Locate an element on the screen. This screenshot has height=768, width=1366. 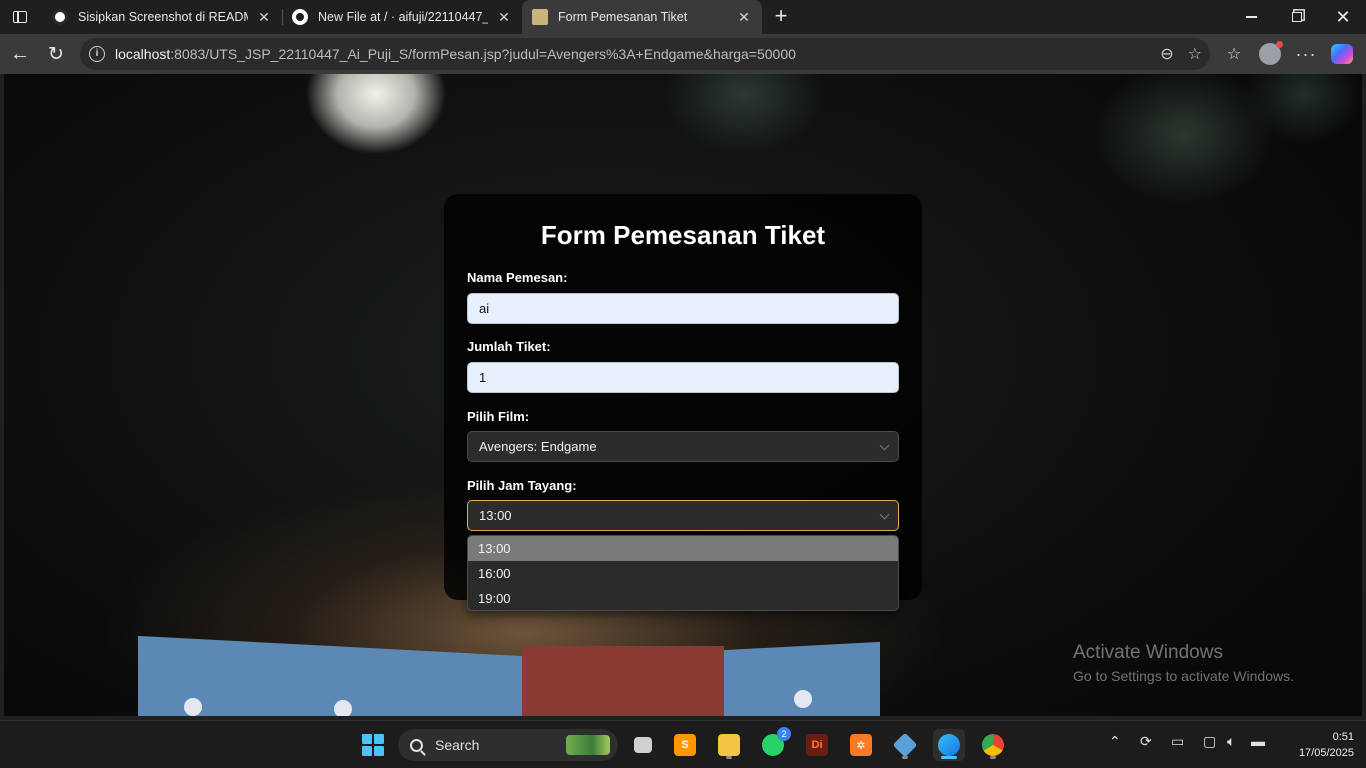
edge-button is located at coordinates (949, 745).